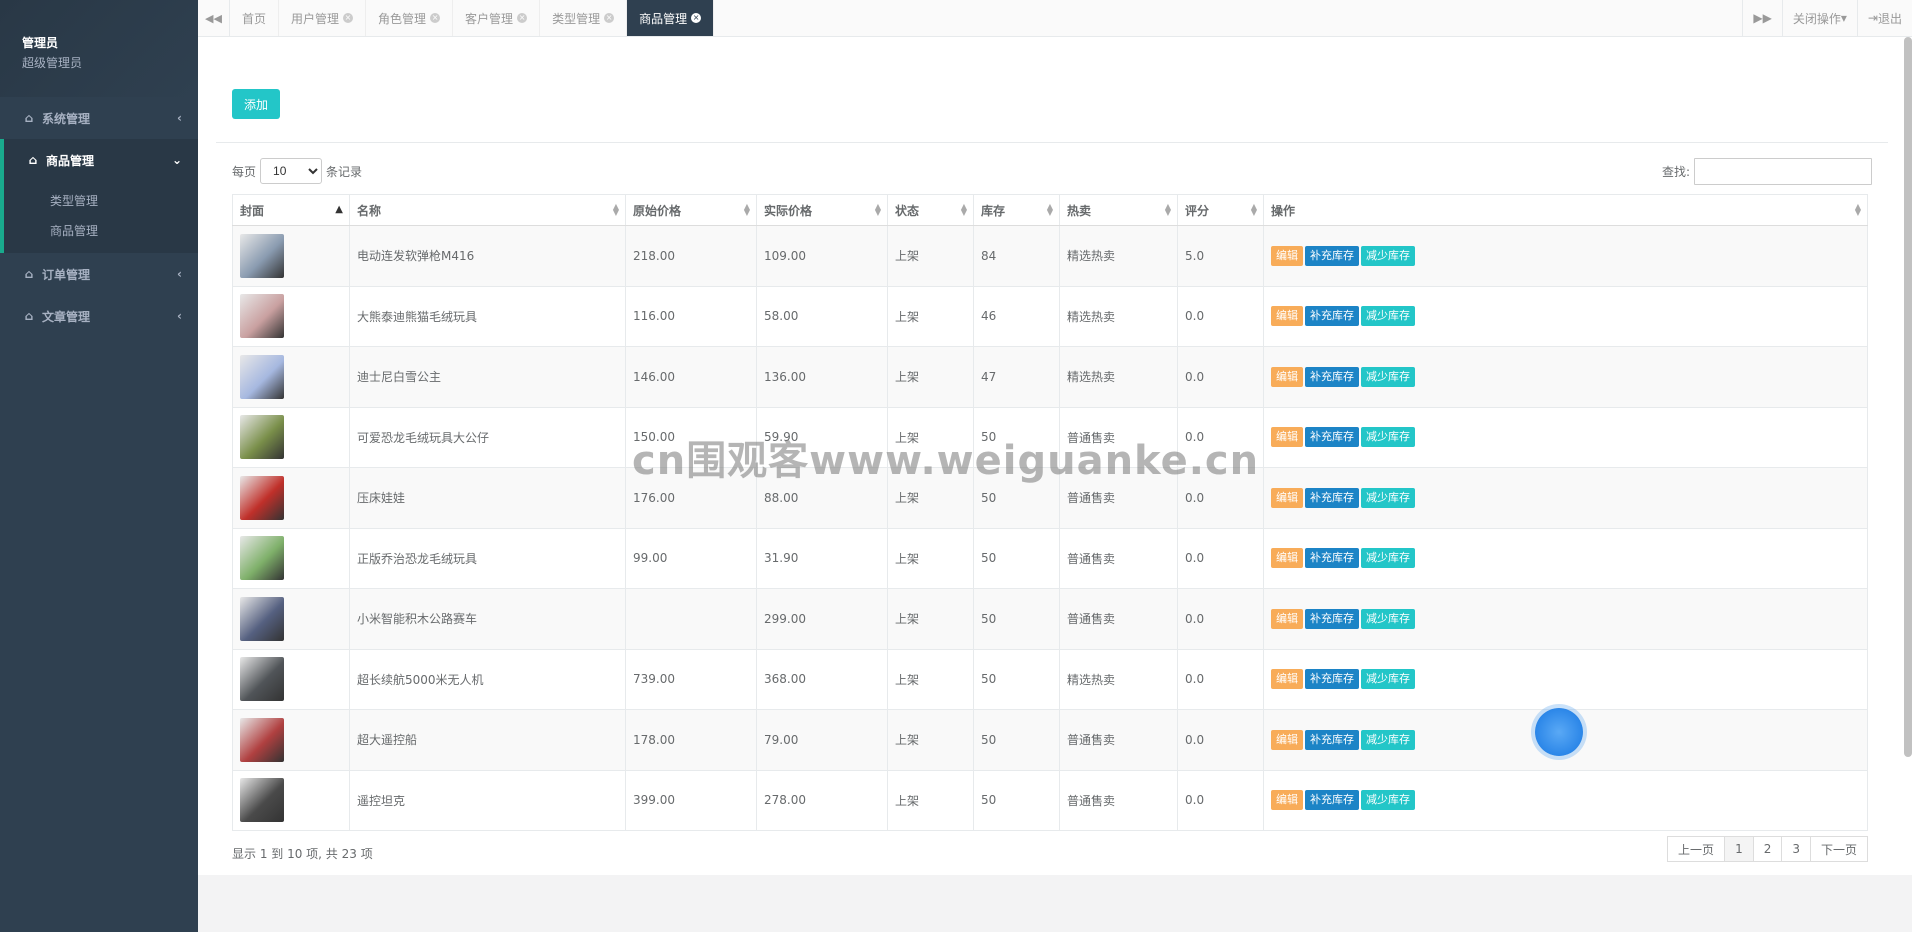  Describe the element at coordinates (930, 210) in the screenshot. I see `col-status: 状态 ▲ ▼` at that location.